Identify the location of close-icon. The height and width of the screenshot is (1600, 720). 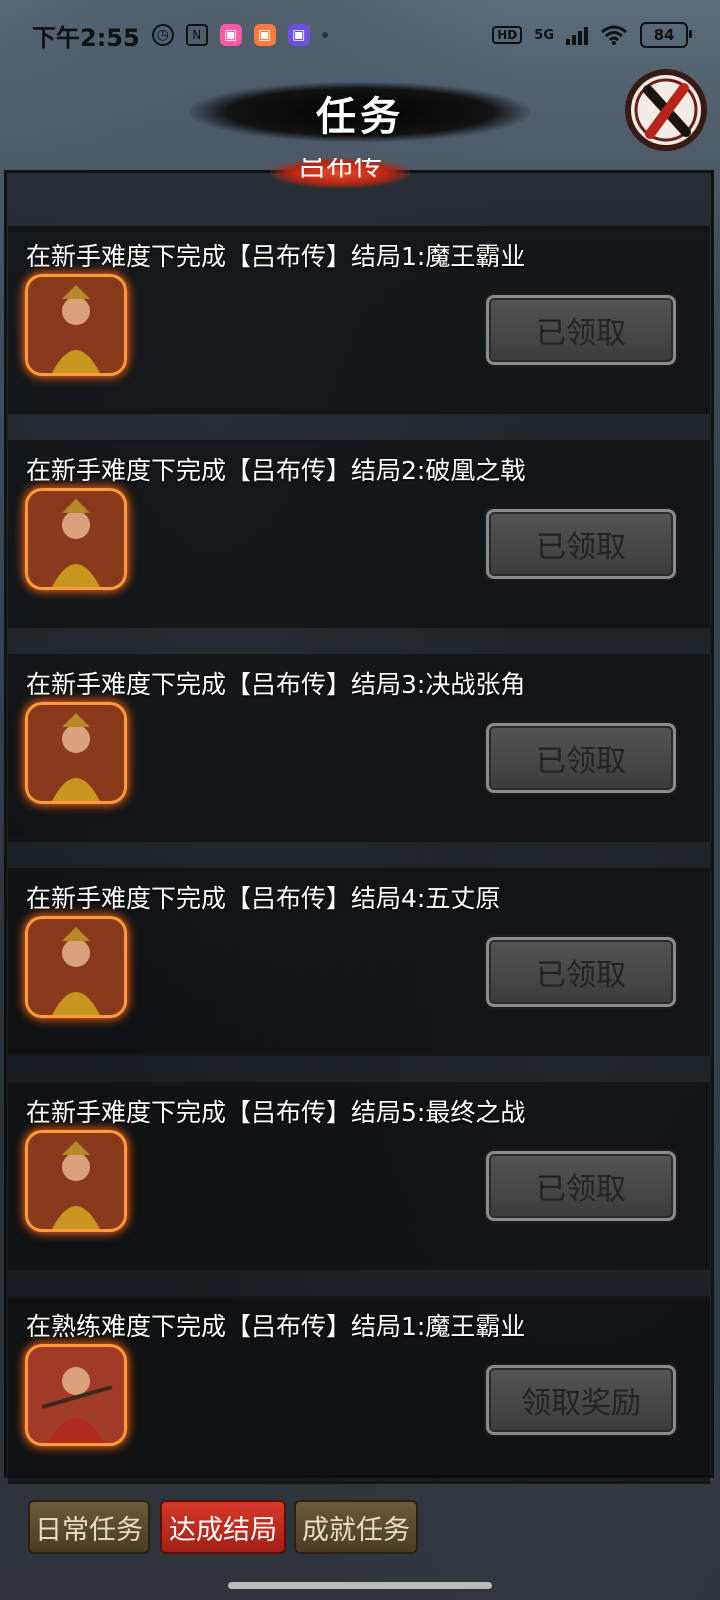
(666, 110).